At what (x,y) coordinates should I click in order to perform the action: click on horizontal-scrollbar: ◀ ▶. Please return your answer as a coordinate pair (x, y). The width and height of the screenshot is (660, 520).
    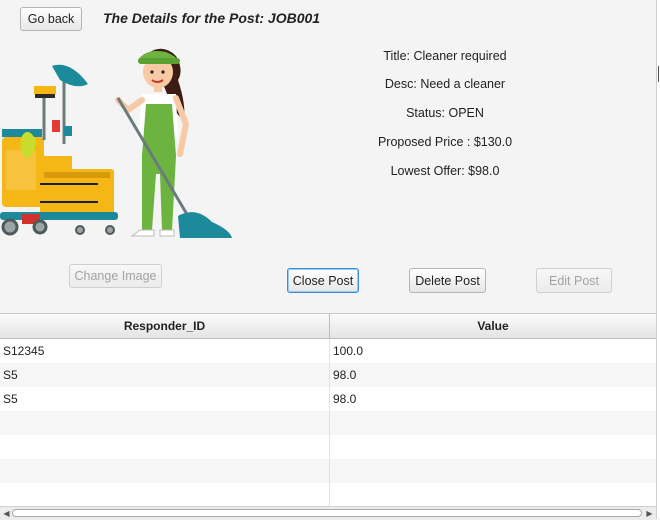
    Looking at the image, I should click on (328, 513).